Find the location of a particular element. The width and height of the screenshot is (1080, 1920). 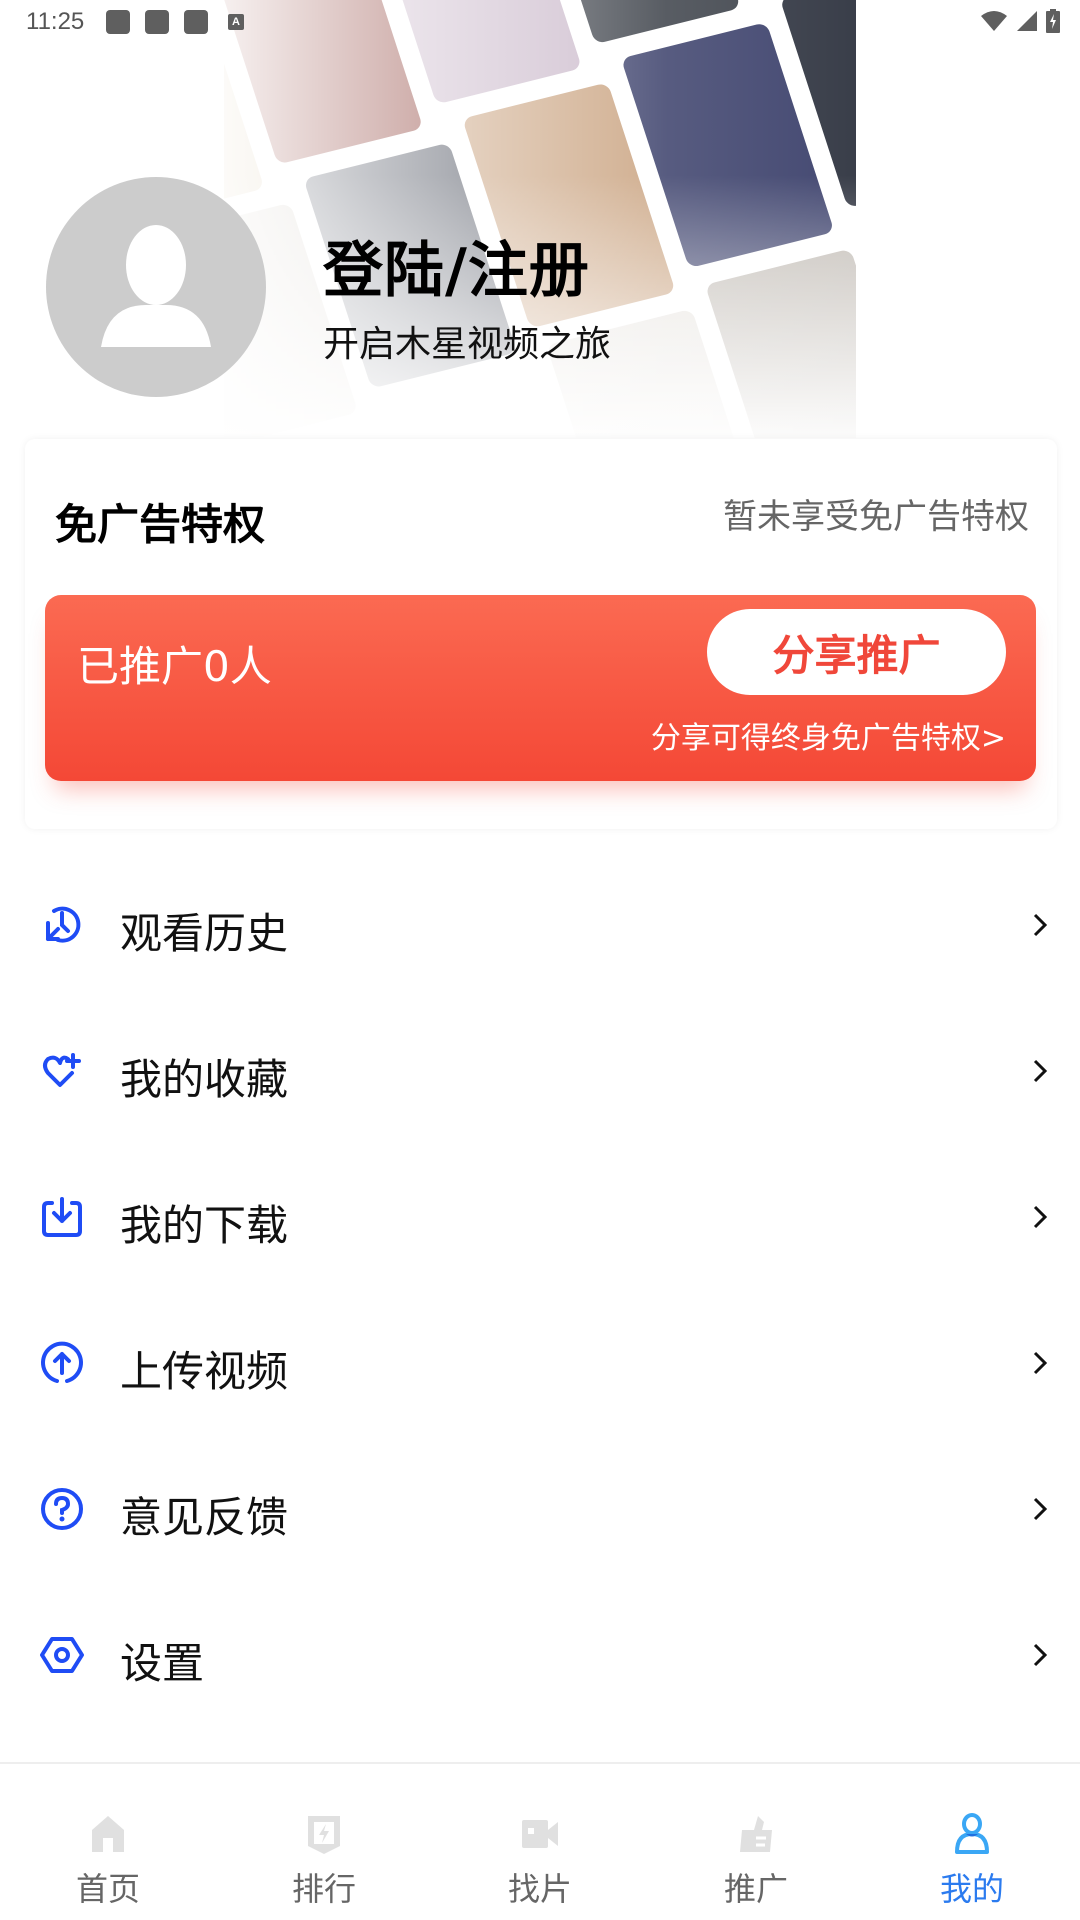

download-icon is located at coordinates (62, 1217).